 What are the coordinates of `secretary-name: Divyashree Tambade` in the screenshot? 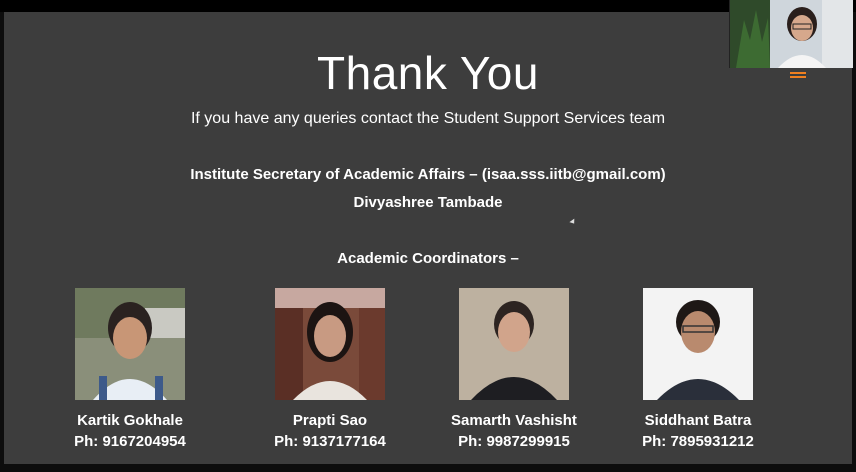 It's located at (428, 202).